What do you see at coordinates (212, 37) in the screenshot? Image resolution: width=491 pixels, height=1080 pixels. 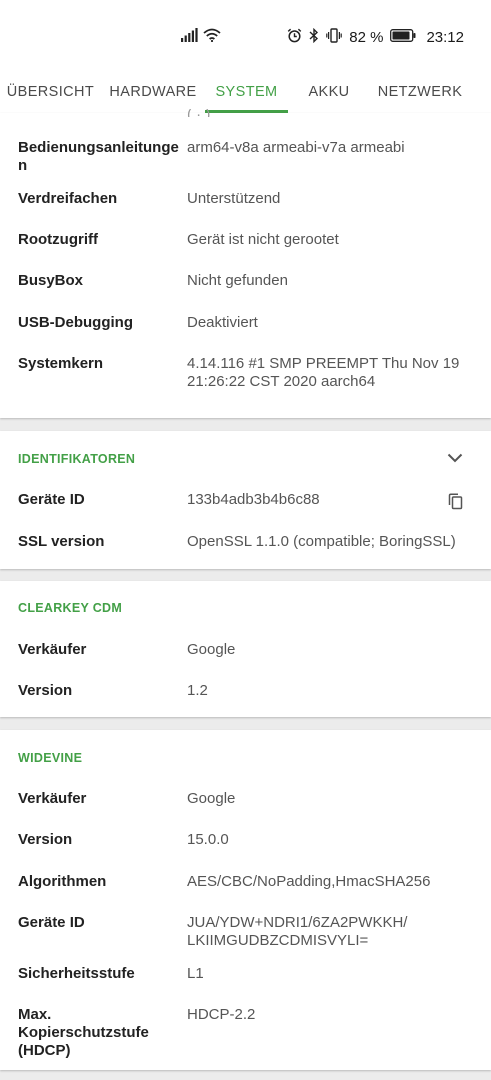 I see `wifi-icon` at bounding box center [212, 37].